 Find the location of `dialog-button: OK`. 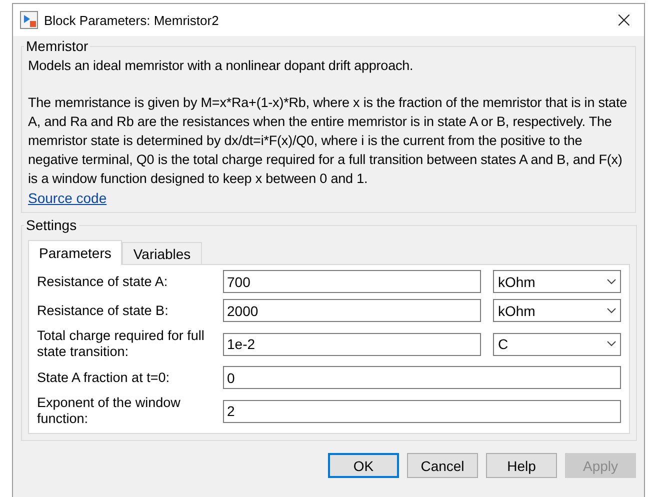

dialog-button: OK is located at coordinates (363, 465).